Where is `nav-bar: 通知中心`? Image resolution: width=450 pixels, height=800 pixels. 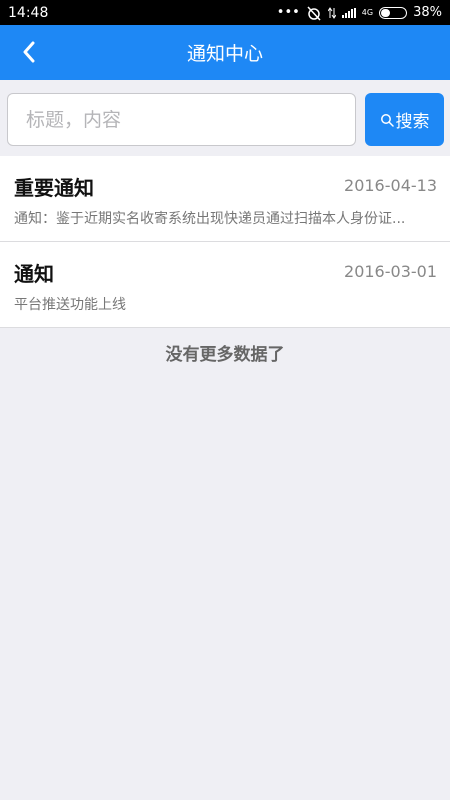
nav-bar: 通知中心 is located at coordinates (225, 52).